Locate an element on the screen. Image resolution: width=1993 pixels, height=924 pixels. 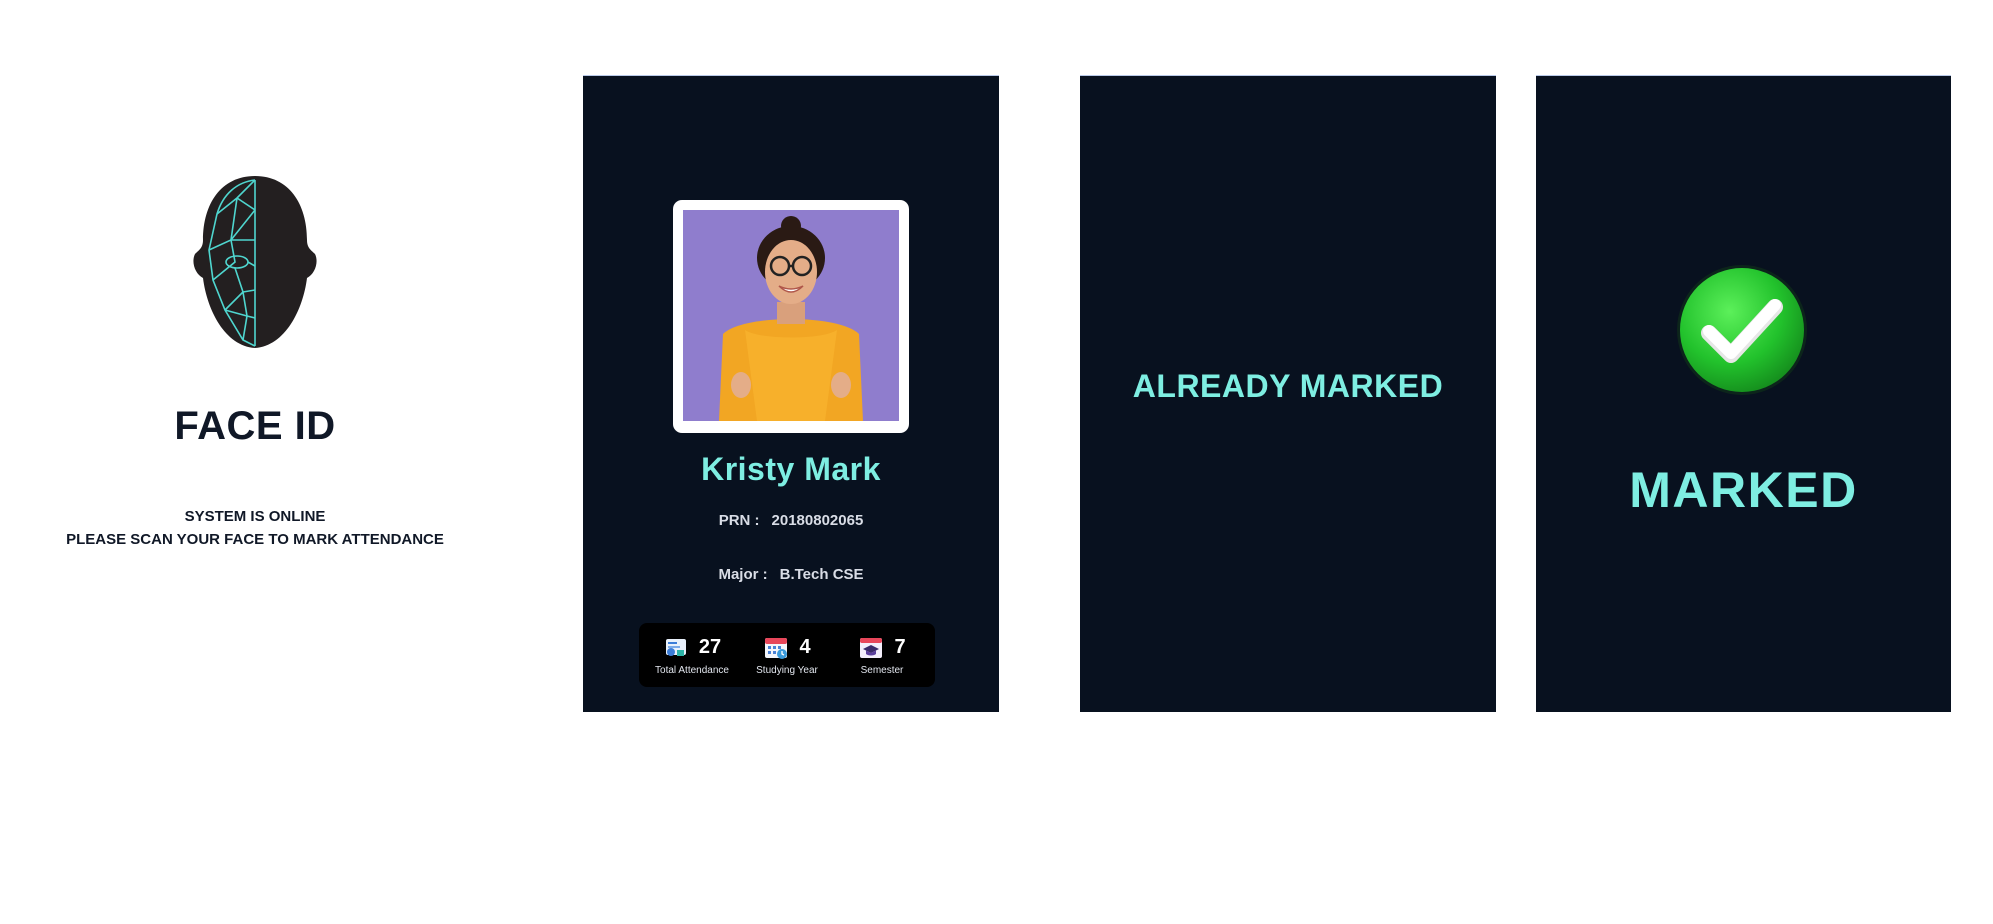
calendar-icon is located at coordinates (776, 648).